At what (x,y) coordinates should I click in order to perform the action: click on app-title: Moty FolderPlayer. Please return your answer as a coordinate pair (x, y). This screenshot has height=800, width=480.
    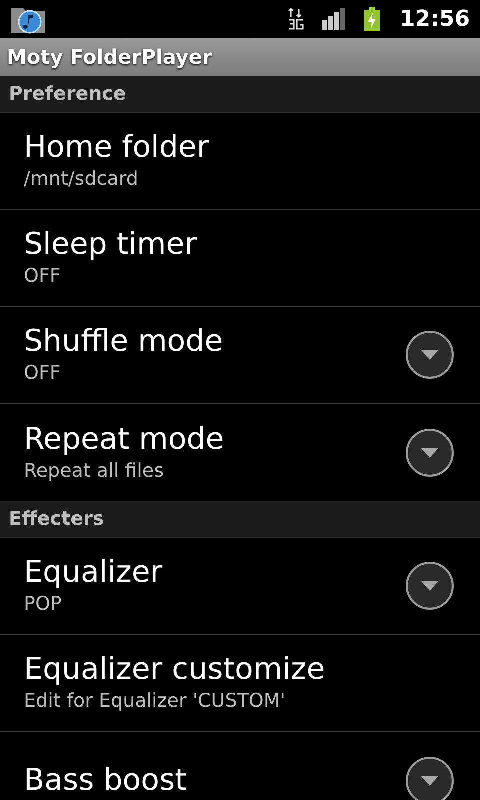
    Looking at the image, I should click on (109, 57).